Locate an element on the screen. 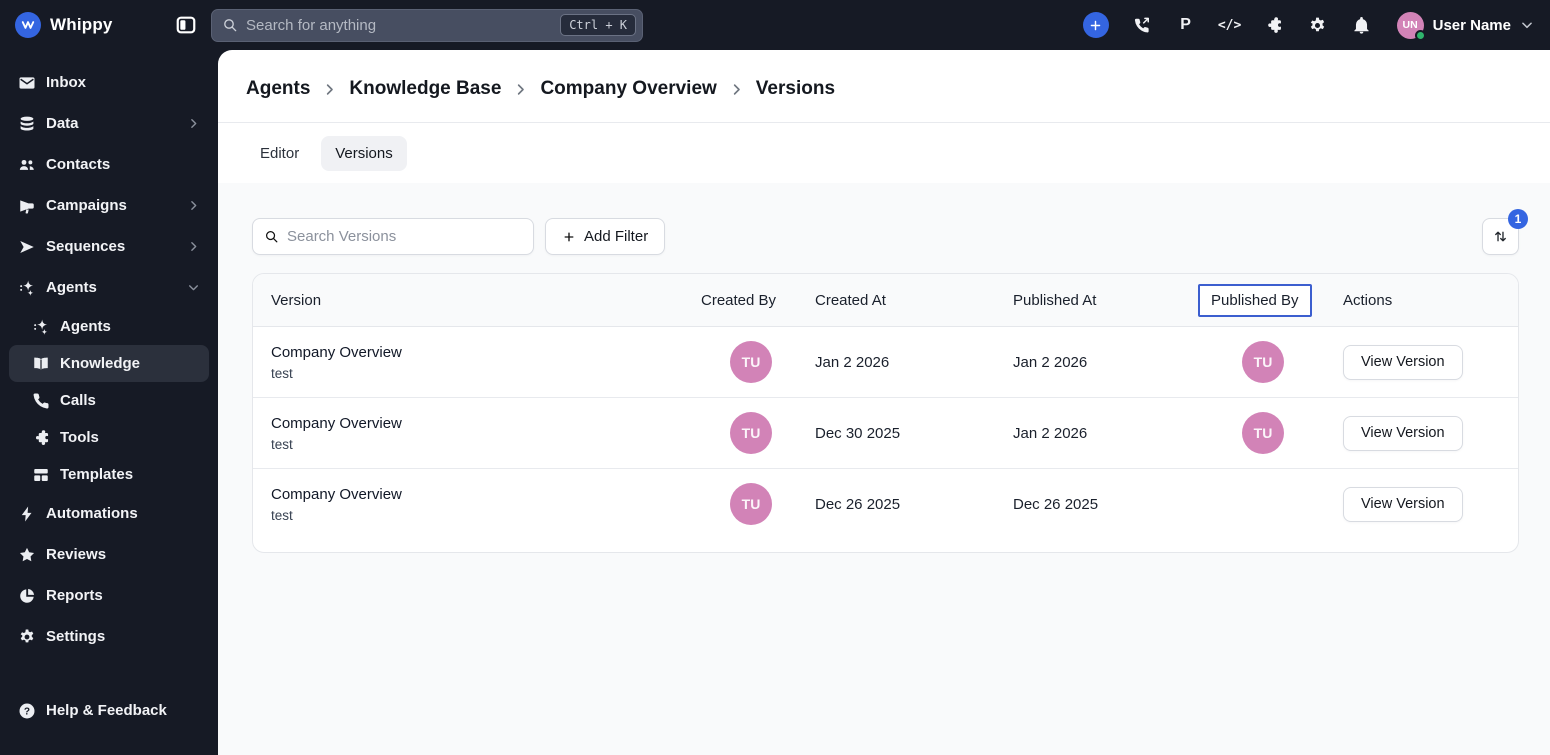 The image size is (1550, 755). focus-ring: Published By is located at coordinates (1255, 300).